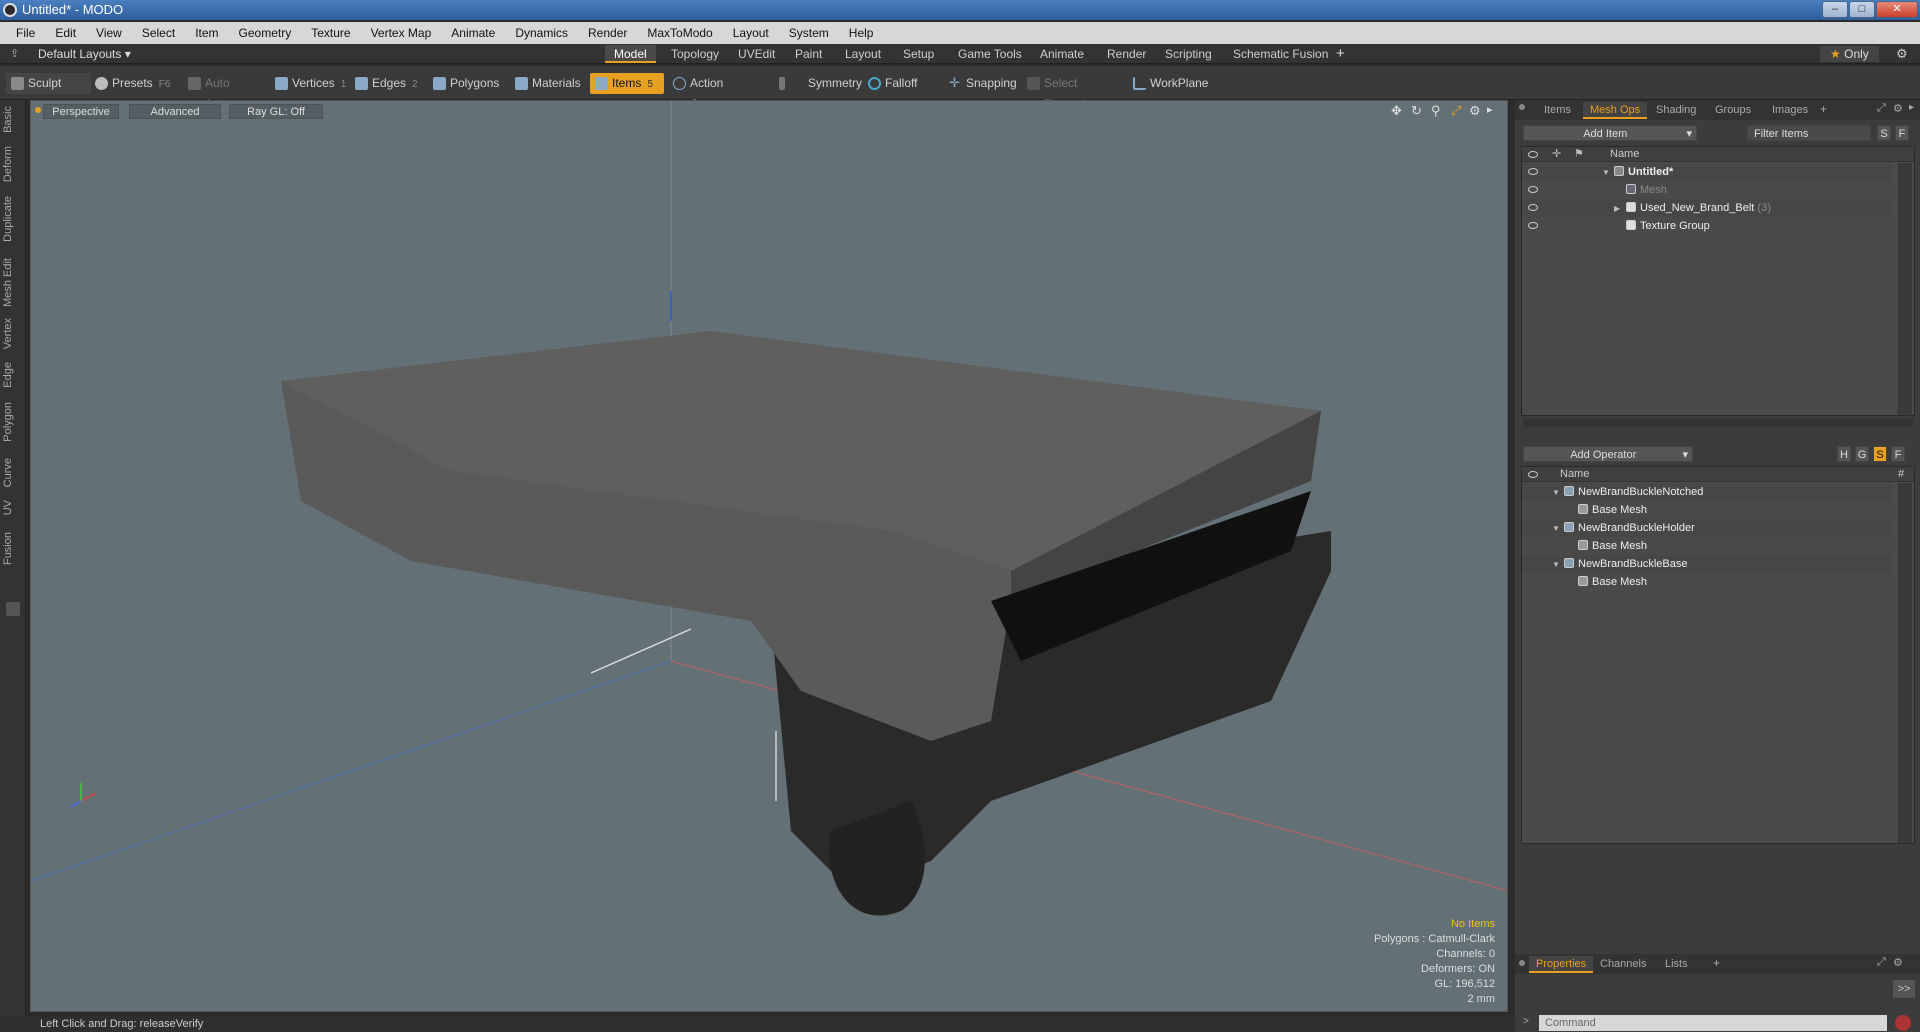 Image resolution: width=1920 pixels, height=1032 pixels. What do you see at coordinates (175, 111) in the screenshot?
I see `shading-dropdown: Advanced` at bounding box center [175, 111].